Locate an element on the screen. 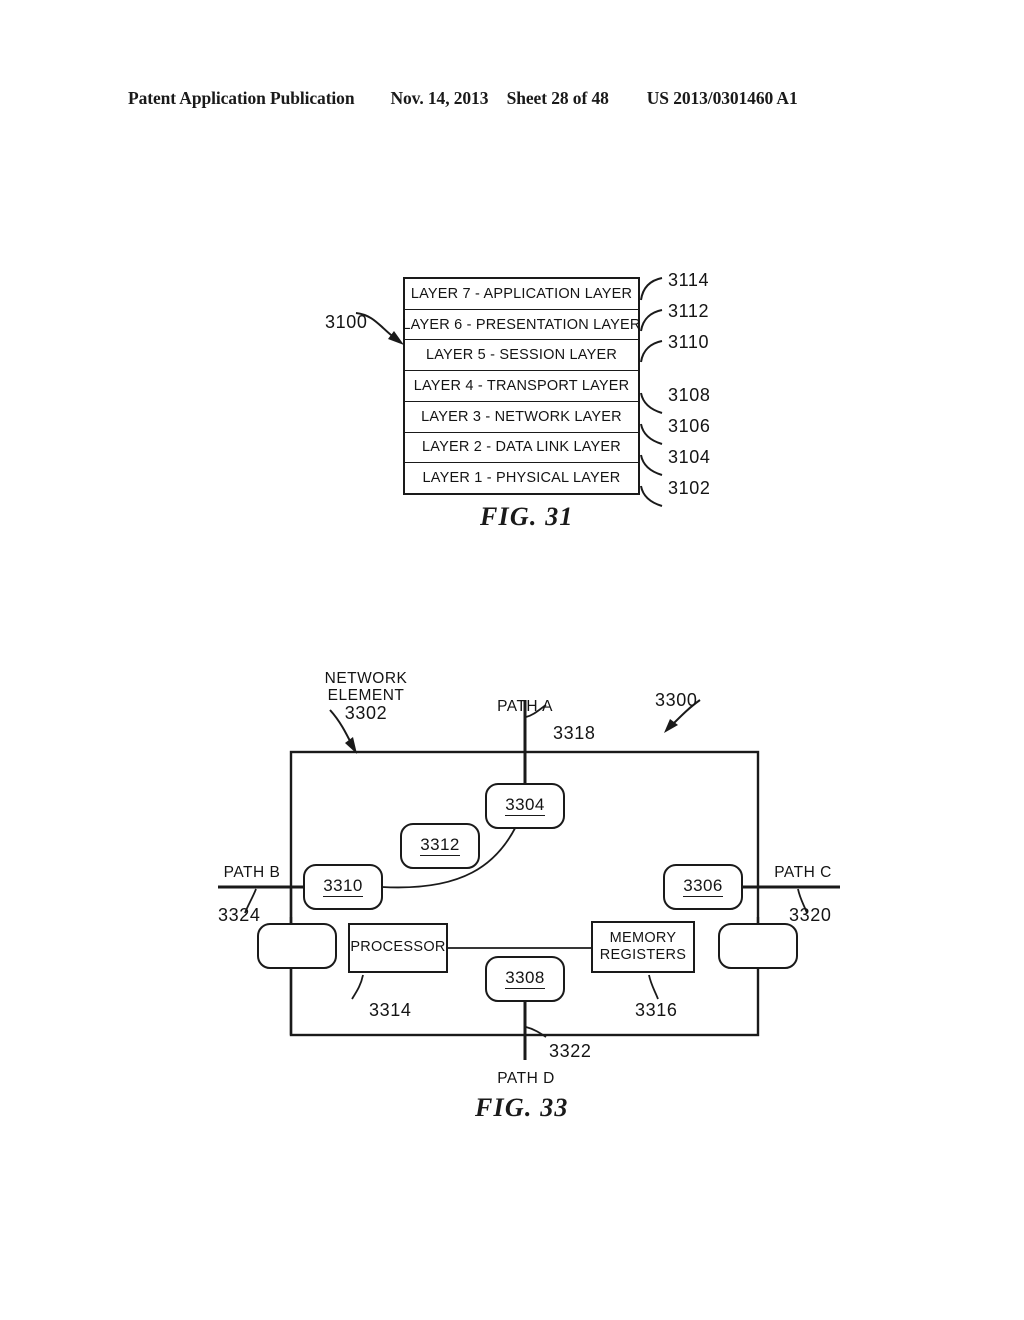  layer-label-3: LAYER 3 - NETWORK LAYER is located at coordinates (521, 416).